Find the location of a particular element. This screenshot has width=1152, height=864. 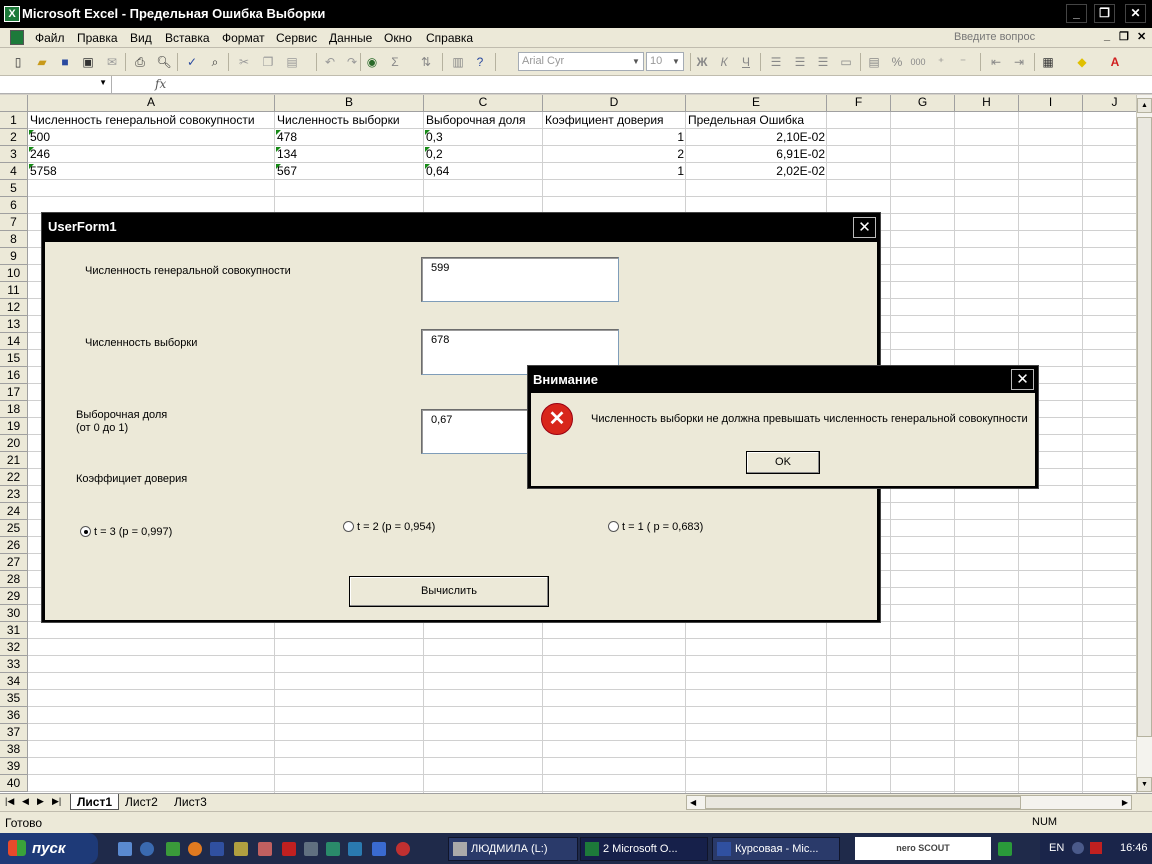

row-header: 6 is located at coordinates (14, 205).